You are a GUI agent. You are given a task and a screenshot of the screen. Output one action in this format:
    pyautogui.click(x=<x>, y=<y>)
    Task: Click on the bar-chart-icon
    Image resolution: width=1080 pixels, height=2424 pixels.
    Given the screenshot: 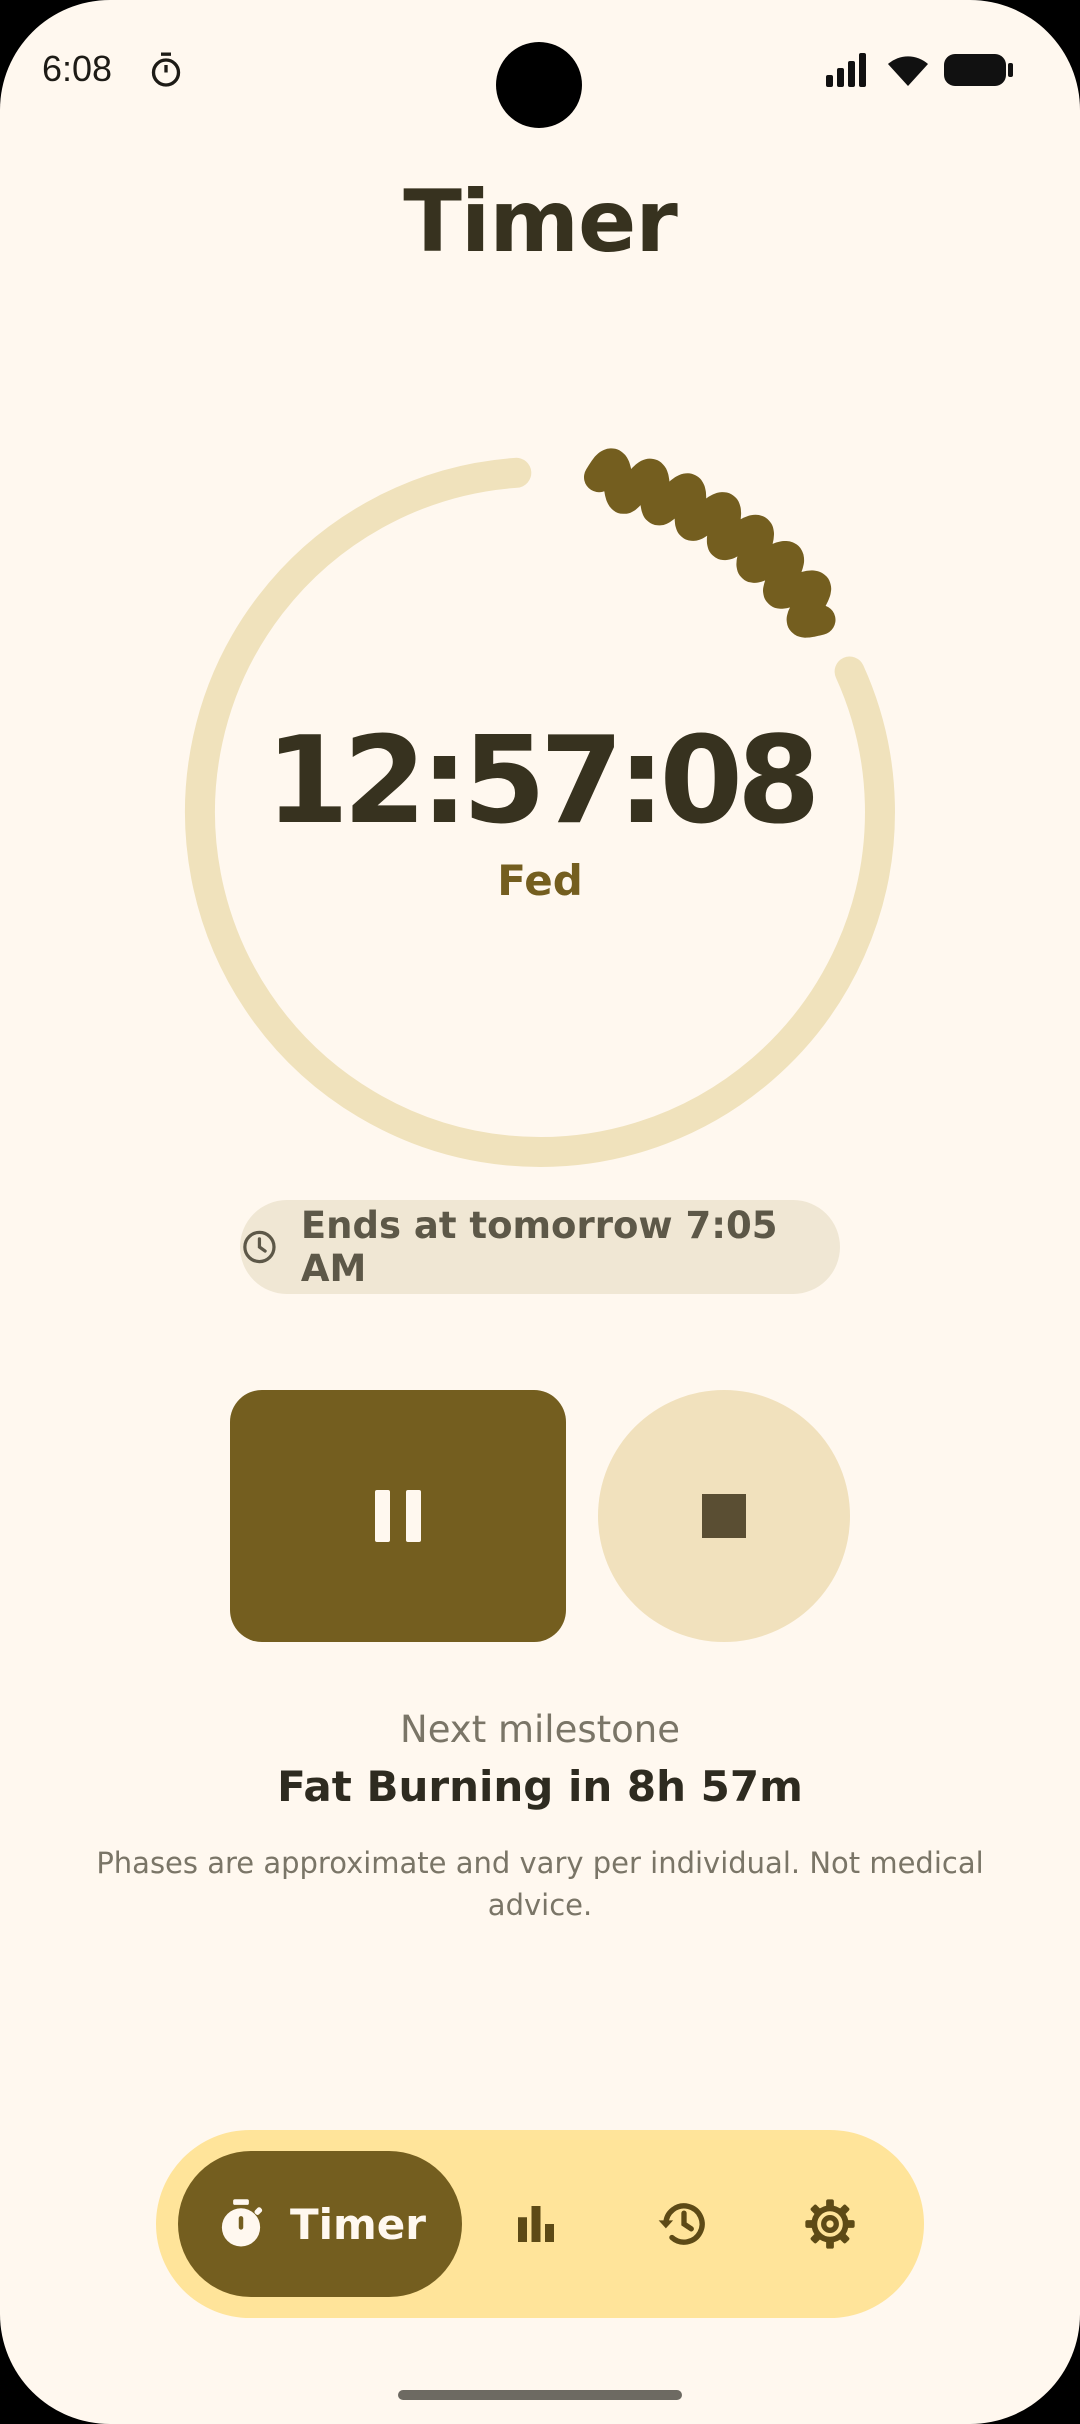 What is the action you would take?
    pyautogui.click(x=536, y=2224)
    